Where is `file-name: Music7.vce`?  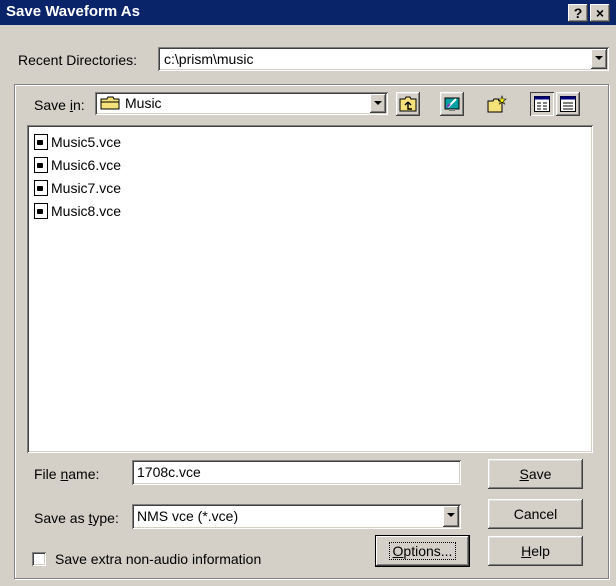 file-name: Music7.vce is located at coordinates (86, 187).